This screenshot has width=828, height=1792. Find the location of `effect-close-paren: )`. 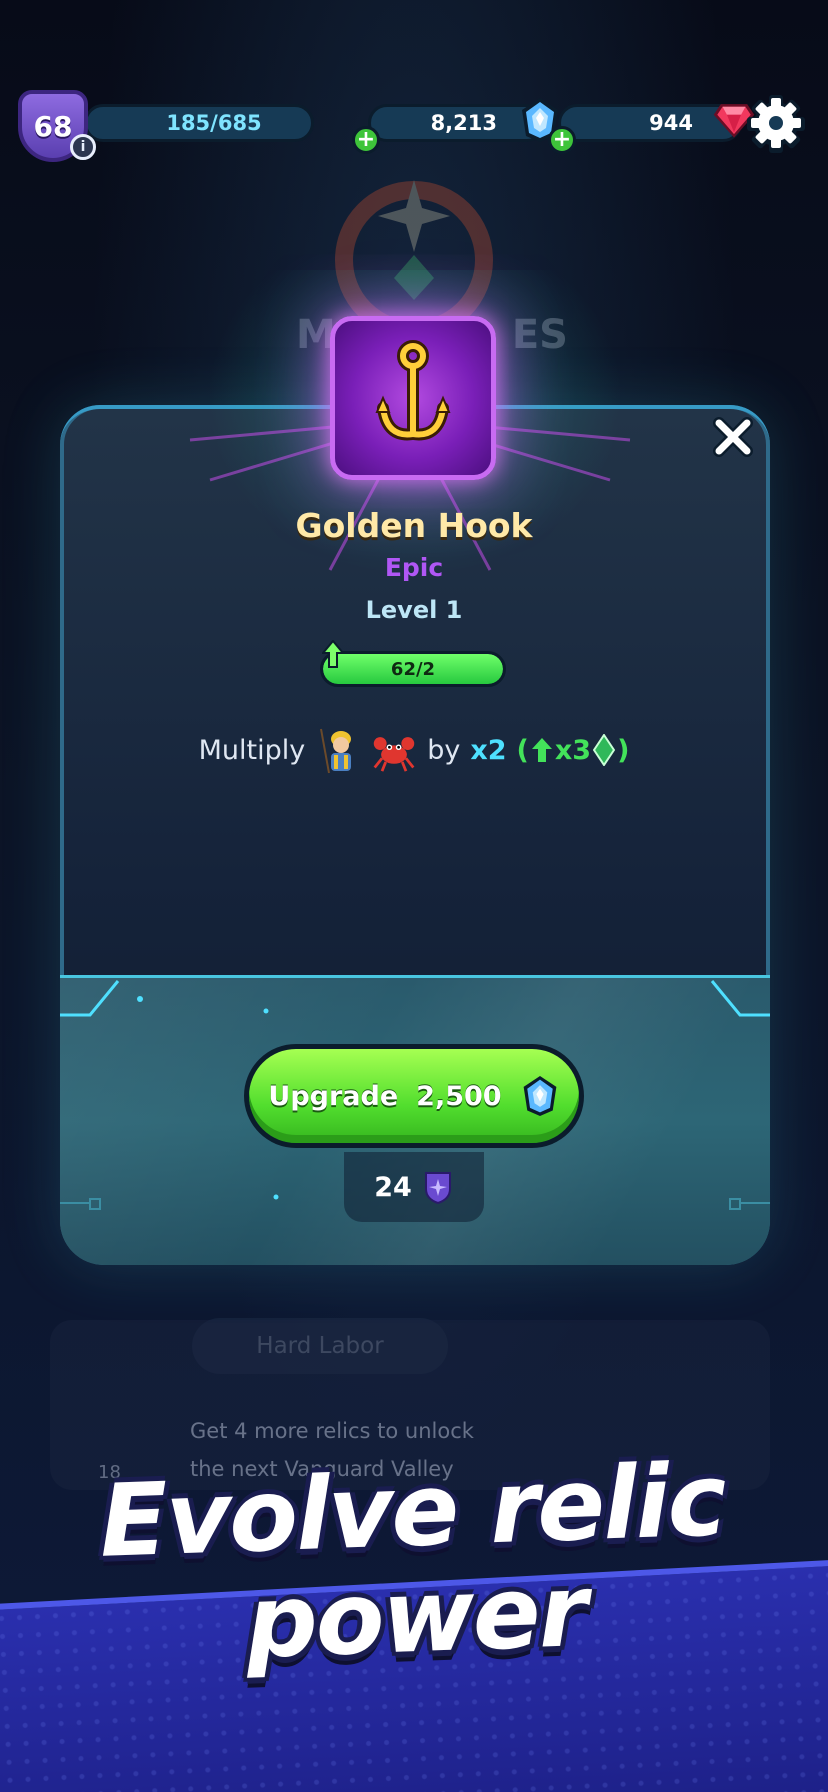

effect-close-paren: ) is located at coordinates (623, 750).